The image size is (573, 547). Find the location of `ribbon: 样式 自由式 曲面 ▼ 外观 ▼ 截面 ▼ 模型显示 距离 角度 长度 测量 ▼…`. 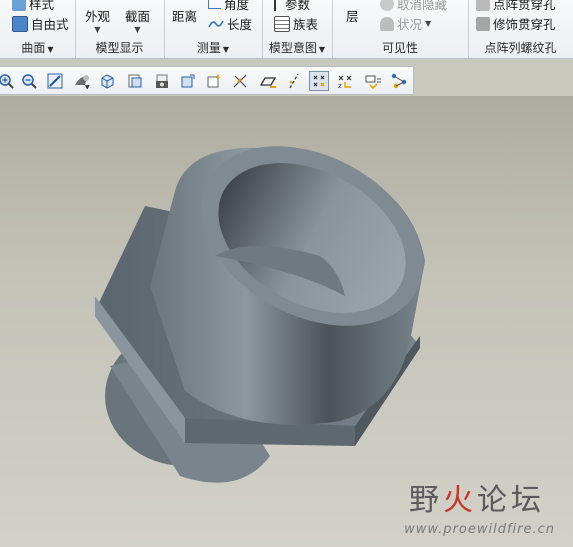

ribbon: 样式 自由式 曲面 ▼ 外观 ▼ 截面 ▼ 模型显示 距离 角度 长度 测量 ▼… is located at coordinates (286, 29).